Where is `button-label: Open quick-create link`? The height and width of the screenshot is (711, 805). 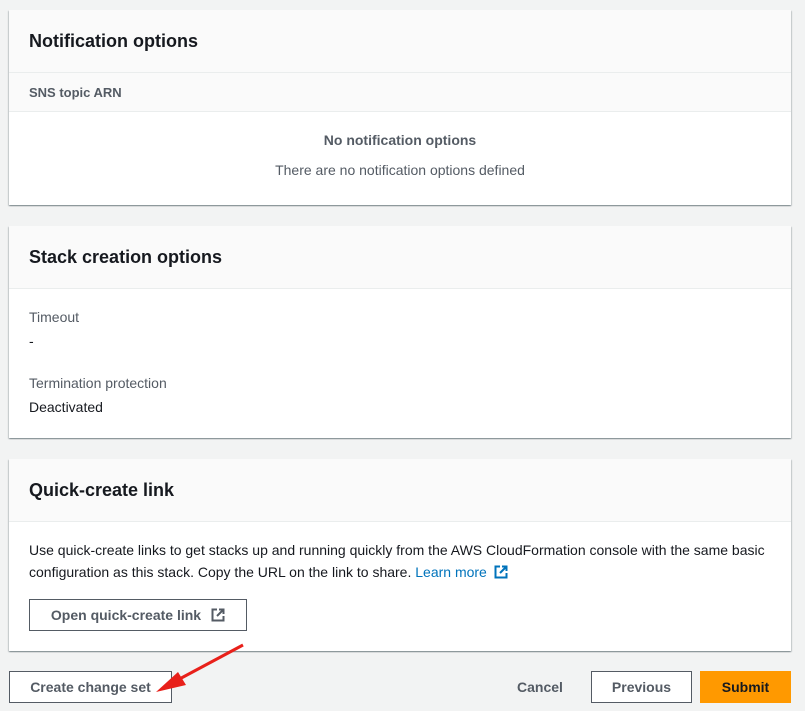
button-label: Open quick-create link is located at coordinates (126, 615).